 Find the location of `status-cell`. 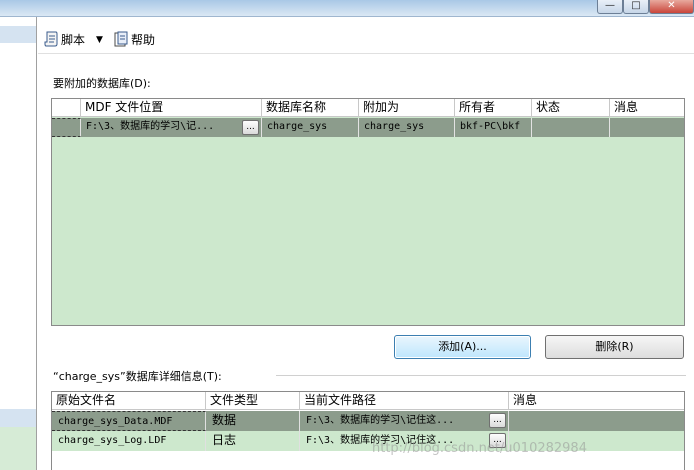

status-cell is located at coordinates (571, 127).